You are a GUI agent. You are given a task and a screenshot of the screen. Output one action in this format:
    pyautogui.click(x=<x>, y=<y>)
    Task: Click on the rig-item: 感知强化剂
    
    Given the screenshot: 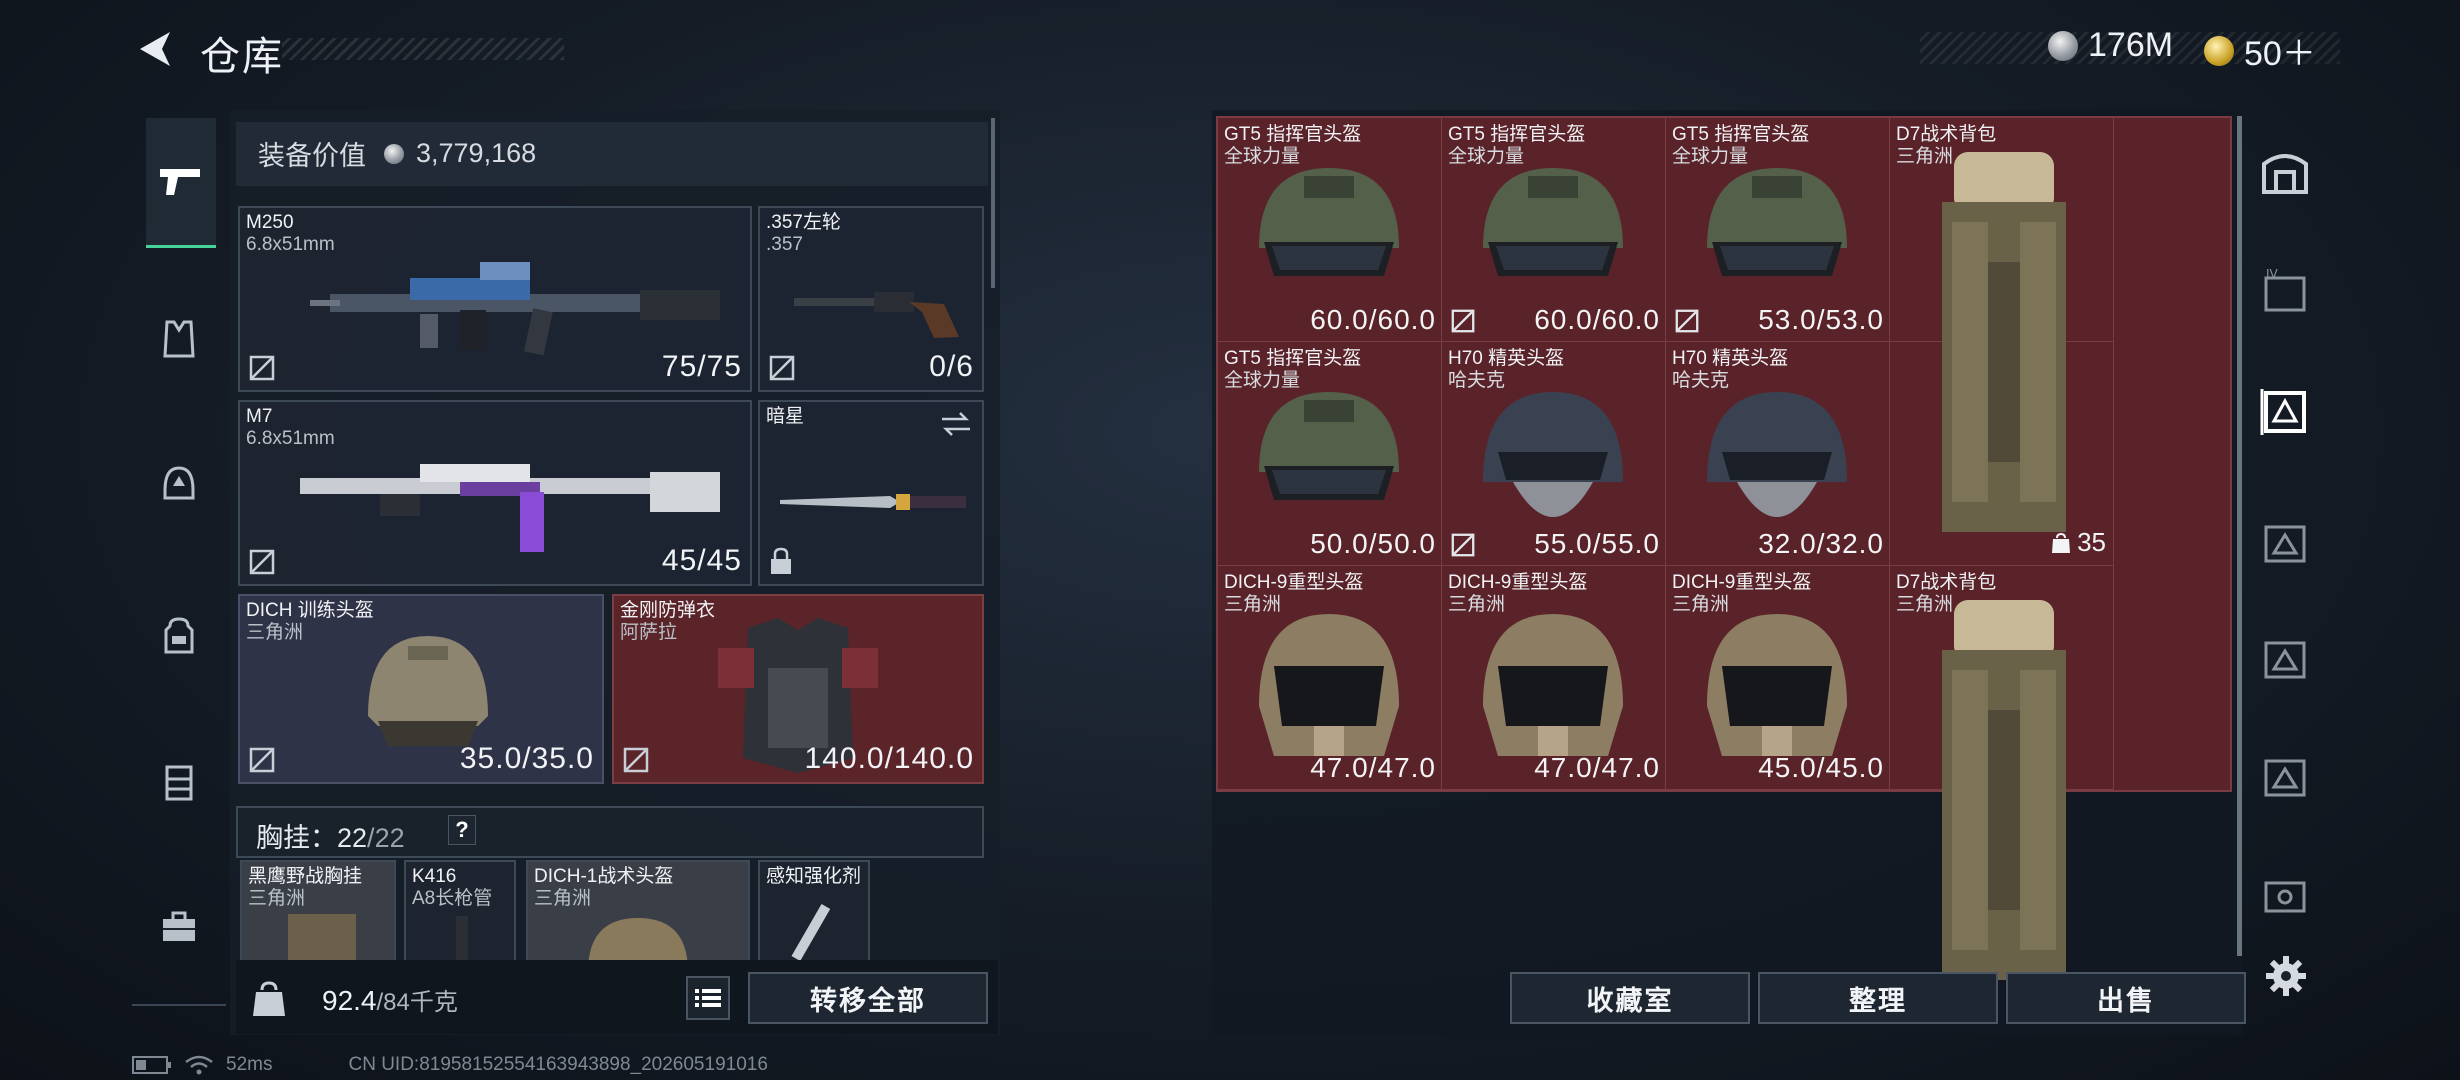 What is the action you would take?
    pyautogui.click(x=814, y=910)
    